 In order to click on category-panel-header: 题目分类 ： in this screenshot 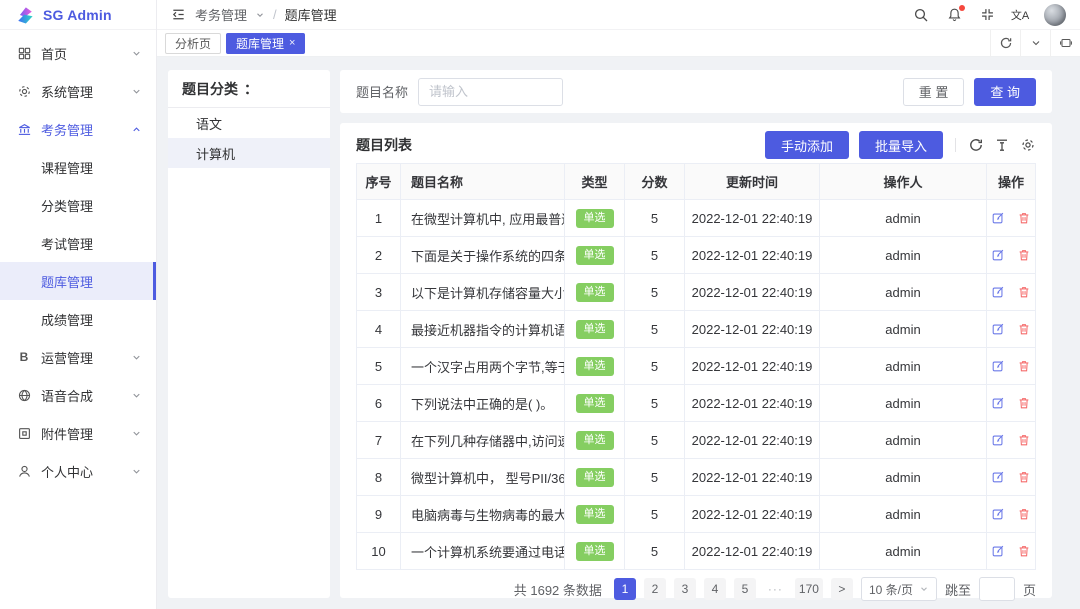, I will do `click(249, 89)`.